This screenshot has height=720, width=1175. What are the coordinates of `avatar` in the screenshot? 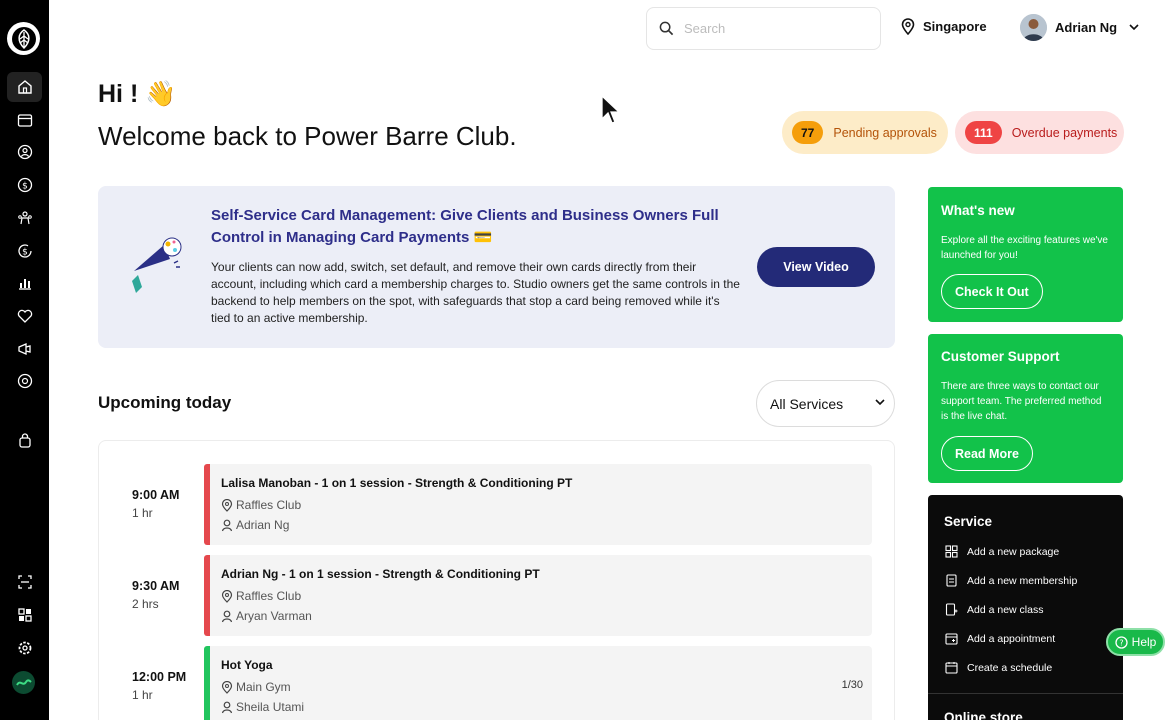 It's located at (1033, 27).